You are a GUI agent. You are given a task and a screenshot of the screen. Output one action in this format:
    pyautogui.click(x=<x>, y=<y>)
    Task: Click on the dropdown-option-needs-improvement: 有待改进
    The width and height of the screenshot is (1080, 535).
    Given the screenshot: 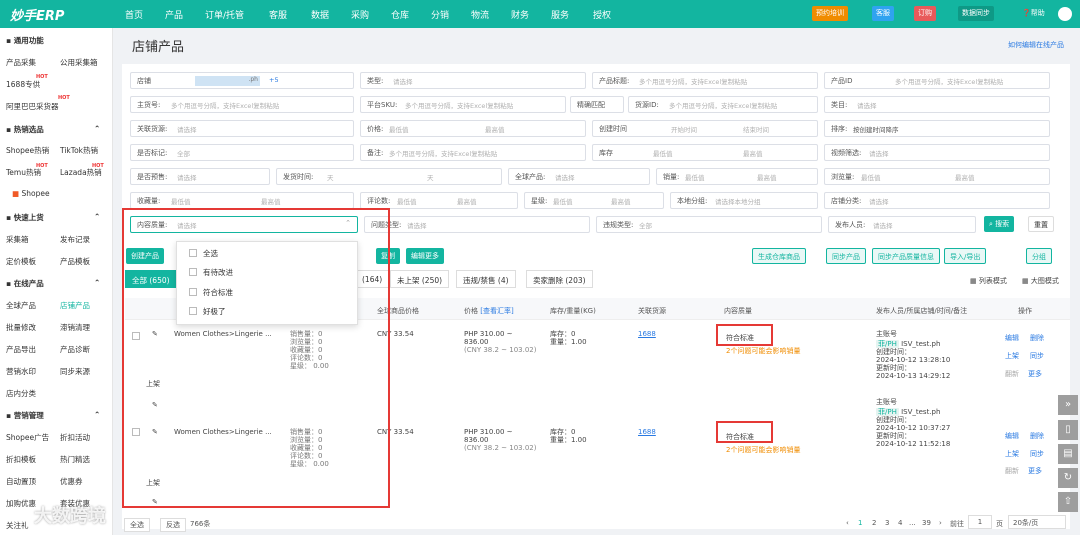 What is the action you would take?
    pyautogui.click(x=211, y=272)
    